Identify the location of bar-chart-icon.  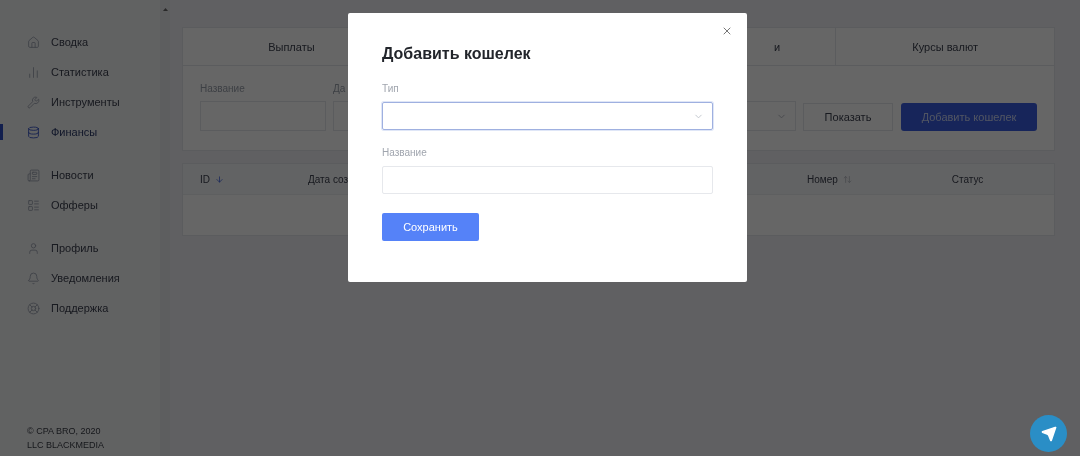
(33, 72).